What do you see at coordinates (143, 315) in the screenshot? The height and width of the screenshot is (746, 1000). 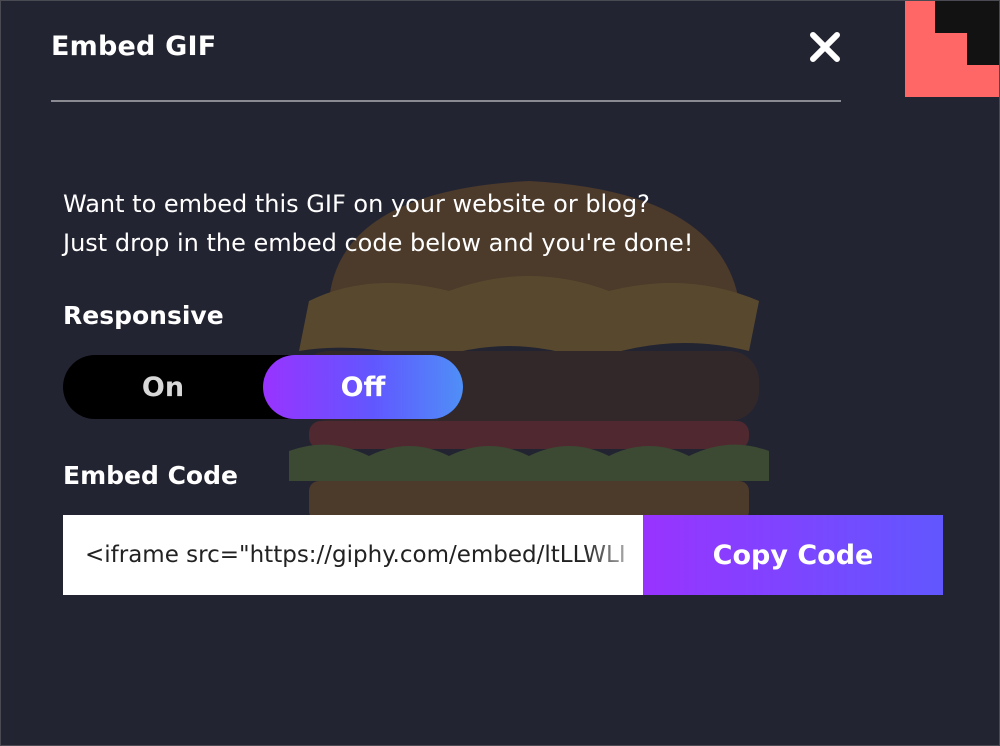 I see `responsive-label: Responsive` at bounding box center [143, 315].